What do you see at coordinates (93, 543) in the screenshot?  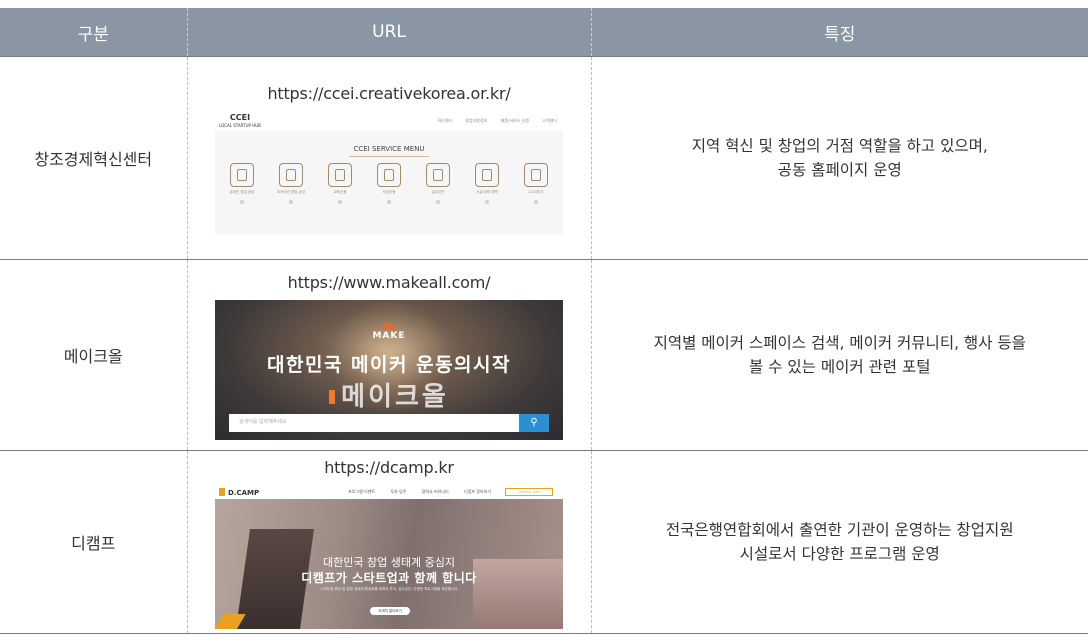 I see `category-cell: 디캠프` at bounding box center [93, 543].